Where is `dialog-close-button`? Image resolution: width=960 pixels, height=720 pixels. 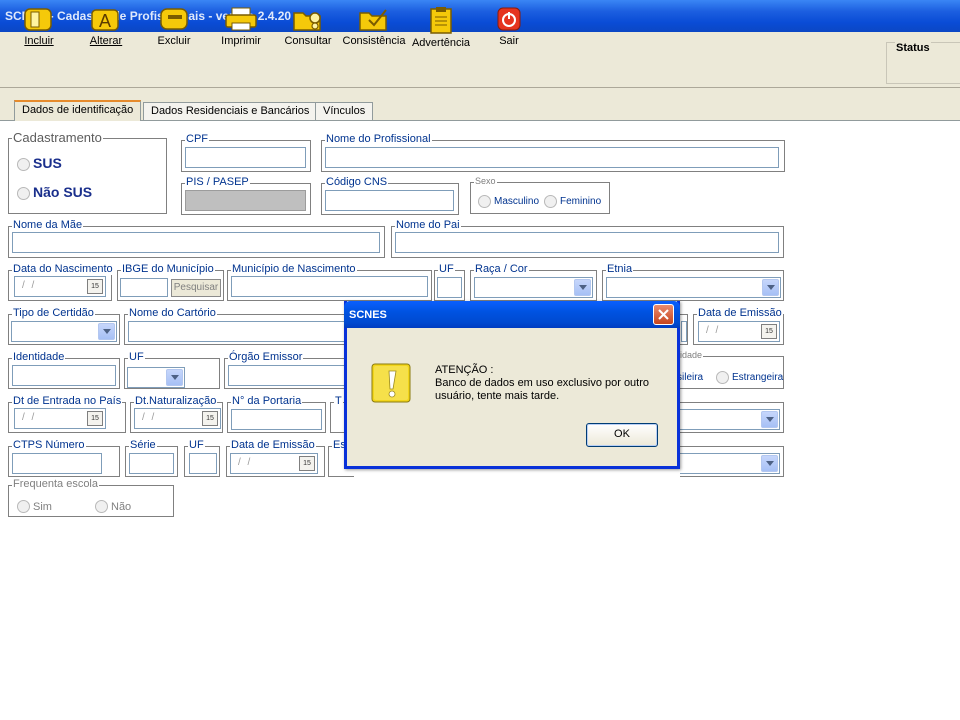
dialog-close-button is located at coordinates (663, 314).